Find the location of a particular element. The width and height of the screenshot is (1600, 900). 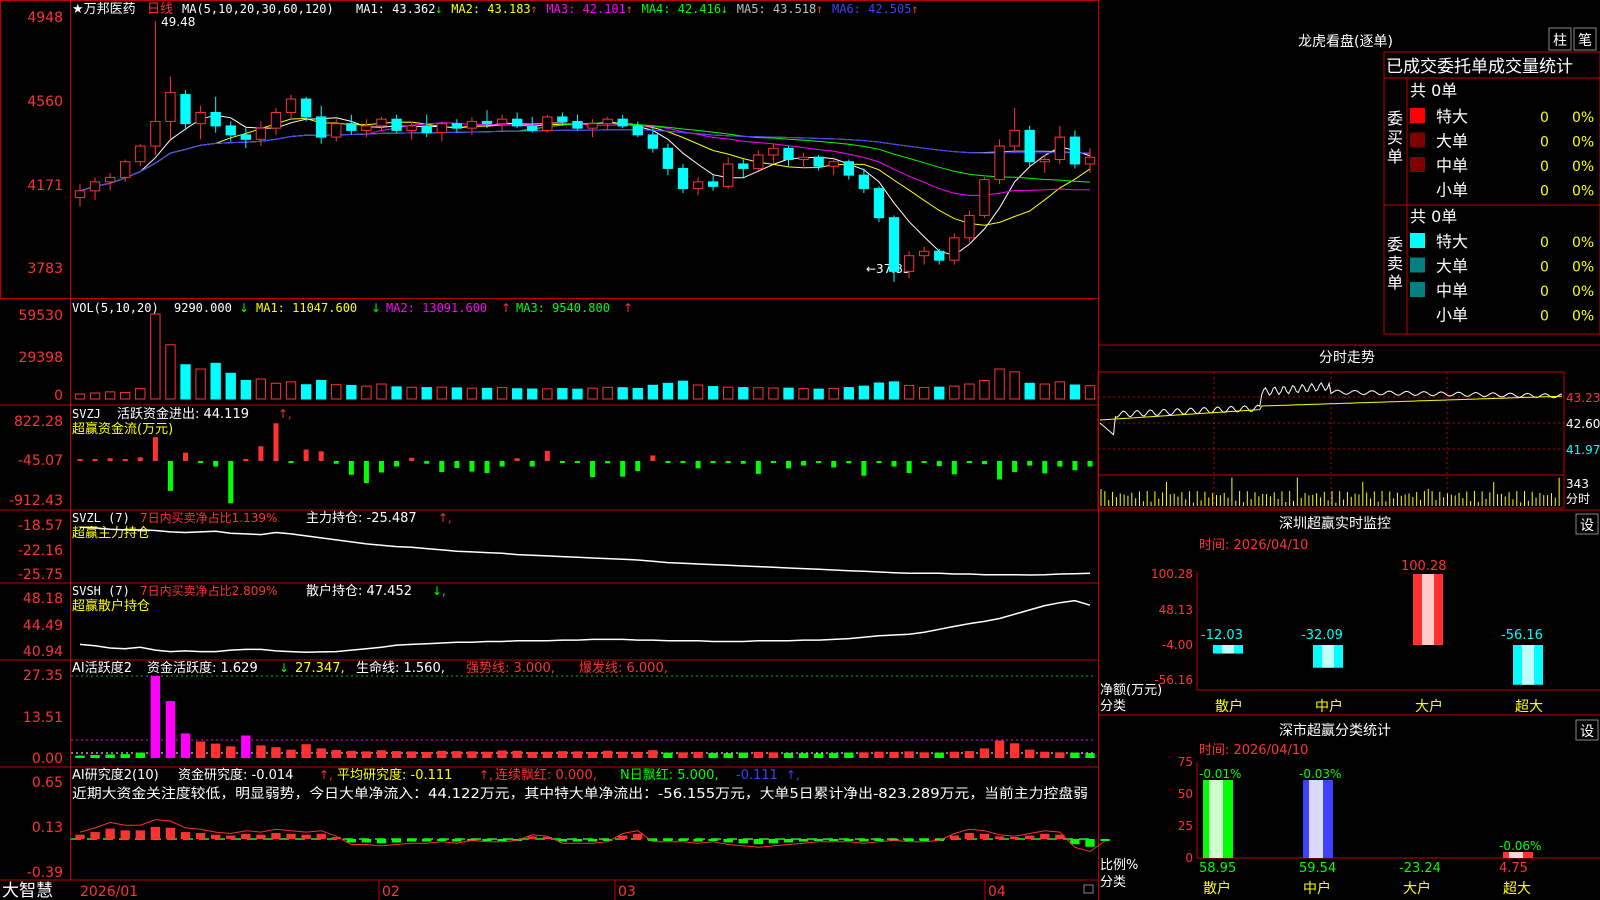

buy-side-label: 委买单 is located at coordinates (1395, 137).